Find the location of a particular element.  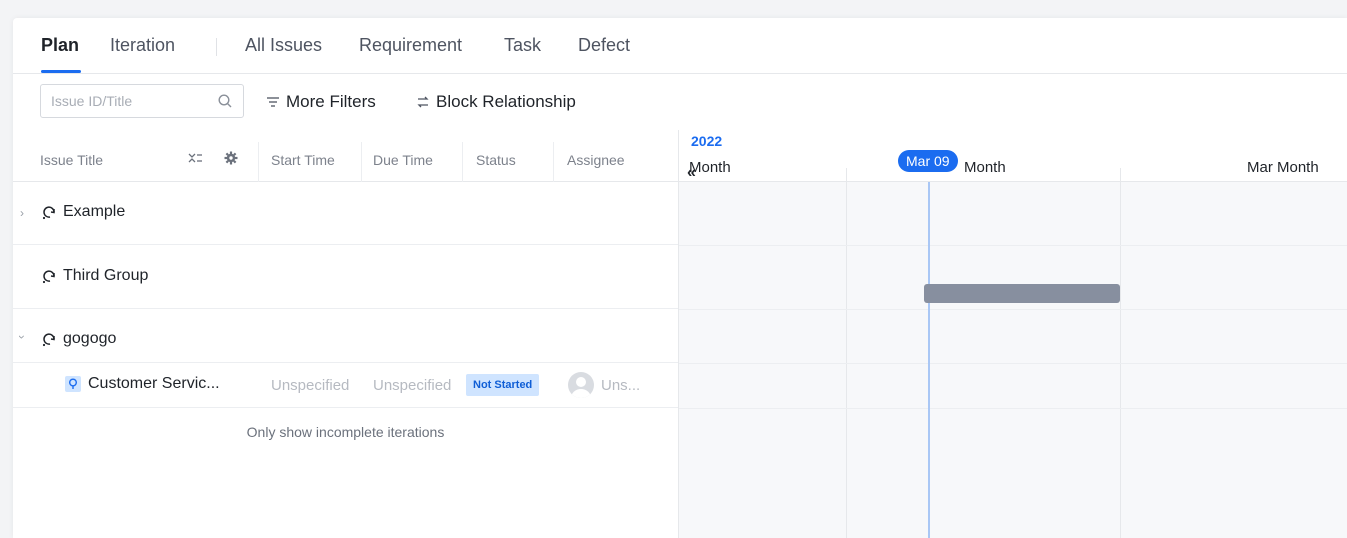

tab-all-issues: All Issues is located at coordinates (283, 45).